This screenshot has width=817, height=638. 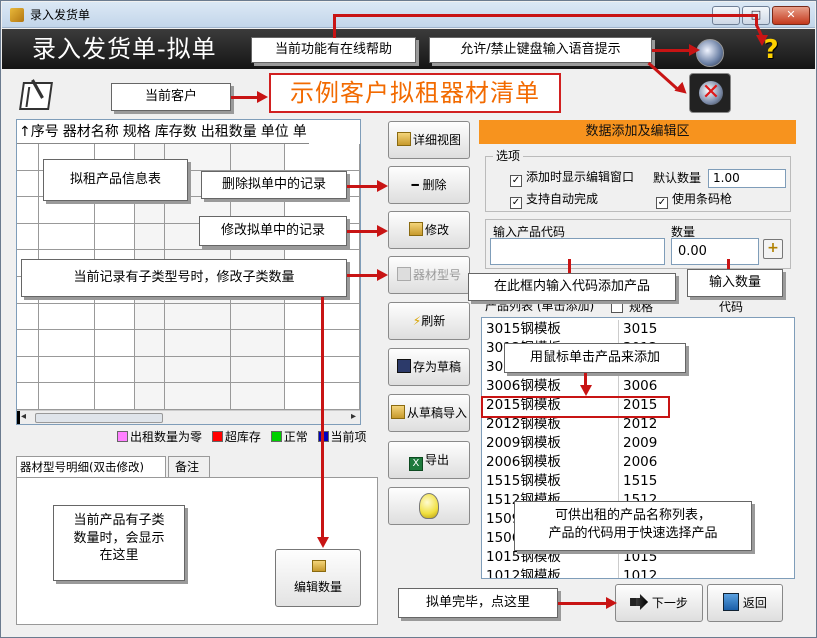 I want to click on tab-note: 备注, so click(x=189, y=467).